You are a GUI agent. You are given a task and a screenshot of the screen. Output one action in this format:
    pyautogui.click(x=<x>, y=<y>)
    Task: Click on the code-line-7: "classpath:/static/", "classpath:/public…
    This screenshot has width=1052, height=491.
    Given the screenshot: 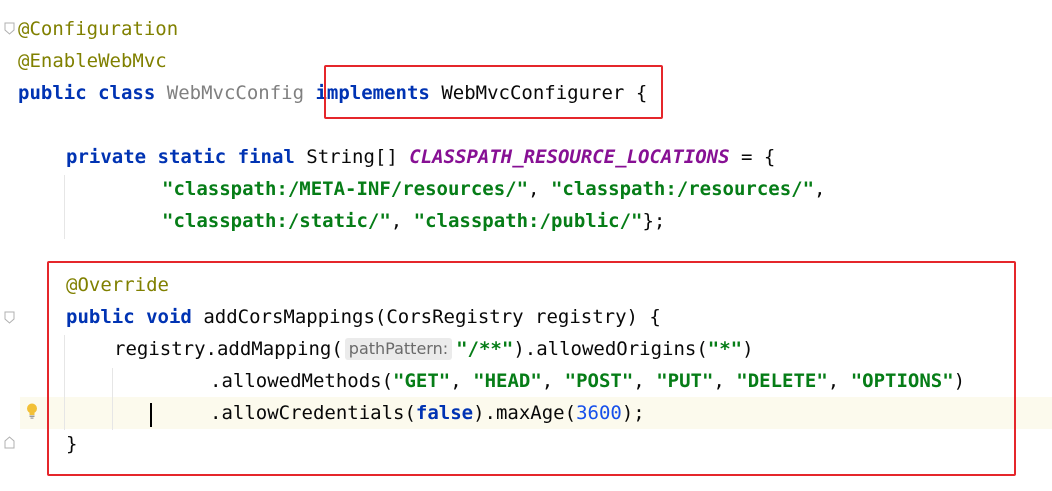 What is the action you would take?
    pyautogui.click(x=413, y=221)
    